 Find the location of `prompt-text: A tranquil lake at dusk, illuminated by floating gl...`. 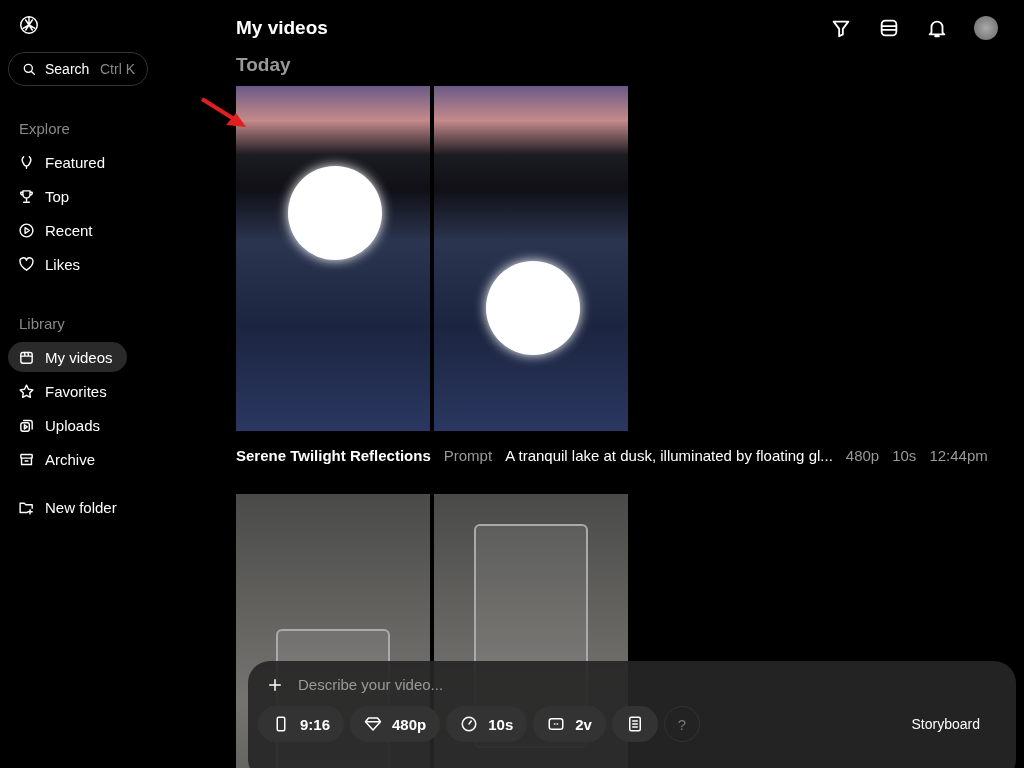

prompt-text: A tranquil lake at dusk, illuminated by floating gl... is located at coordinates (669, 455).